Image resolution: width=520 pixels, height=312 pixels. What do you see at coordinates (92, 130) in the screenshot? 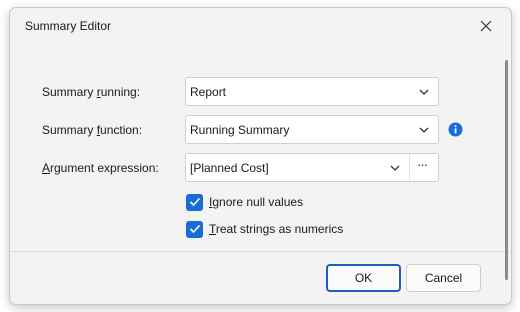
I see `summary-function-label: Summary function:` at bounding box center [92, 130].